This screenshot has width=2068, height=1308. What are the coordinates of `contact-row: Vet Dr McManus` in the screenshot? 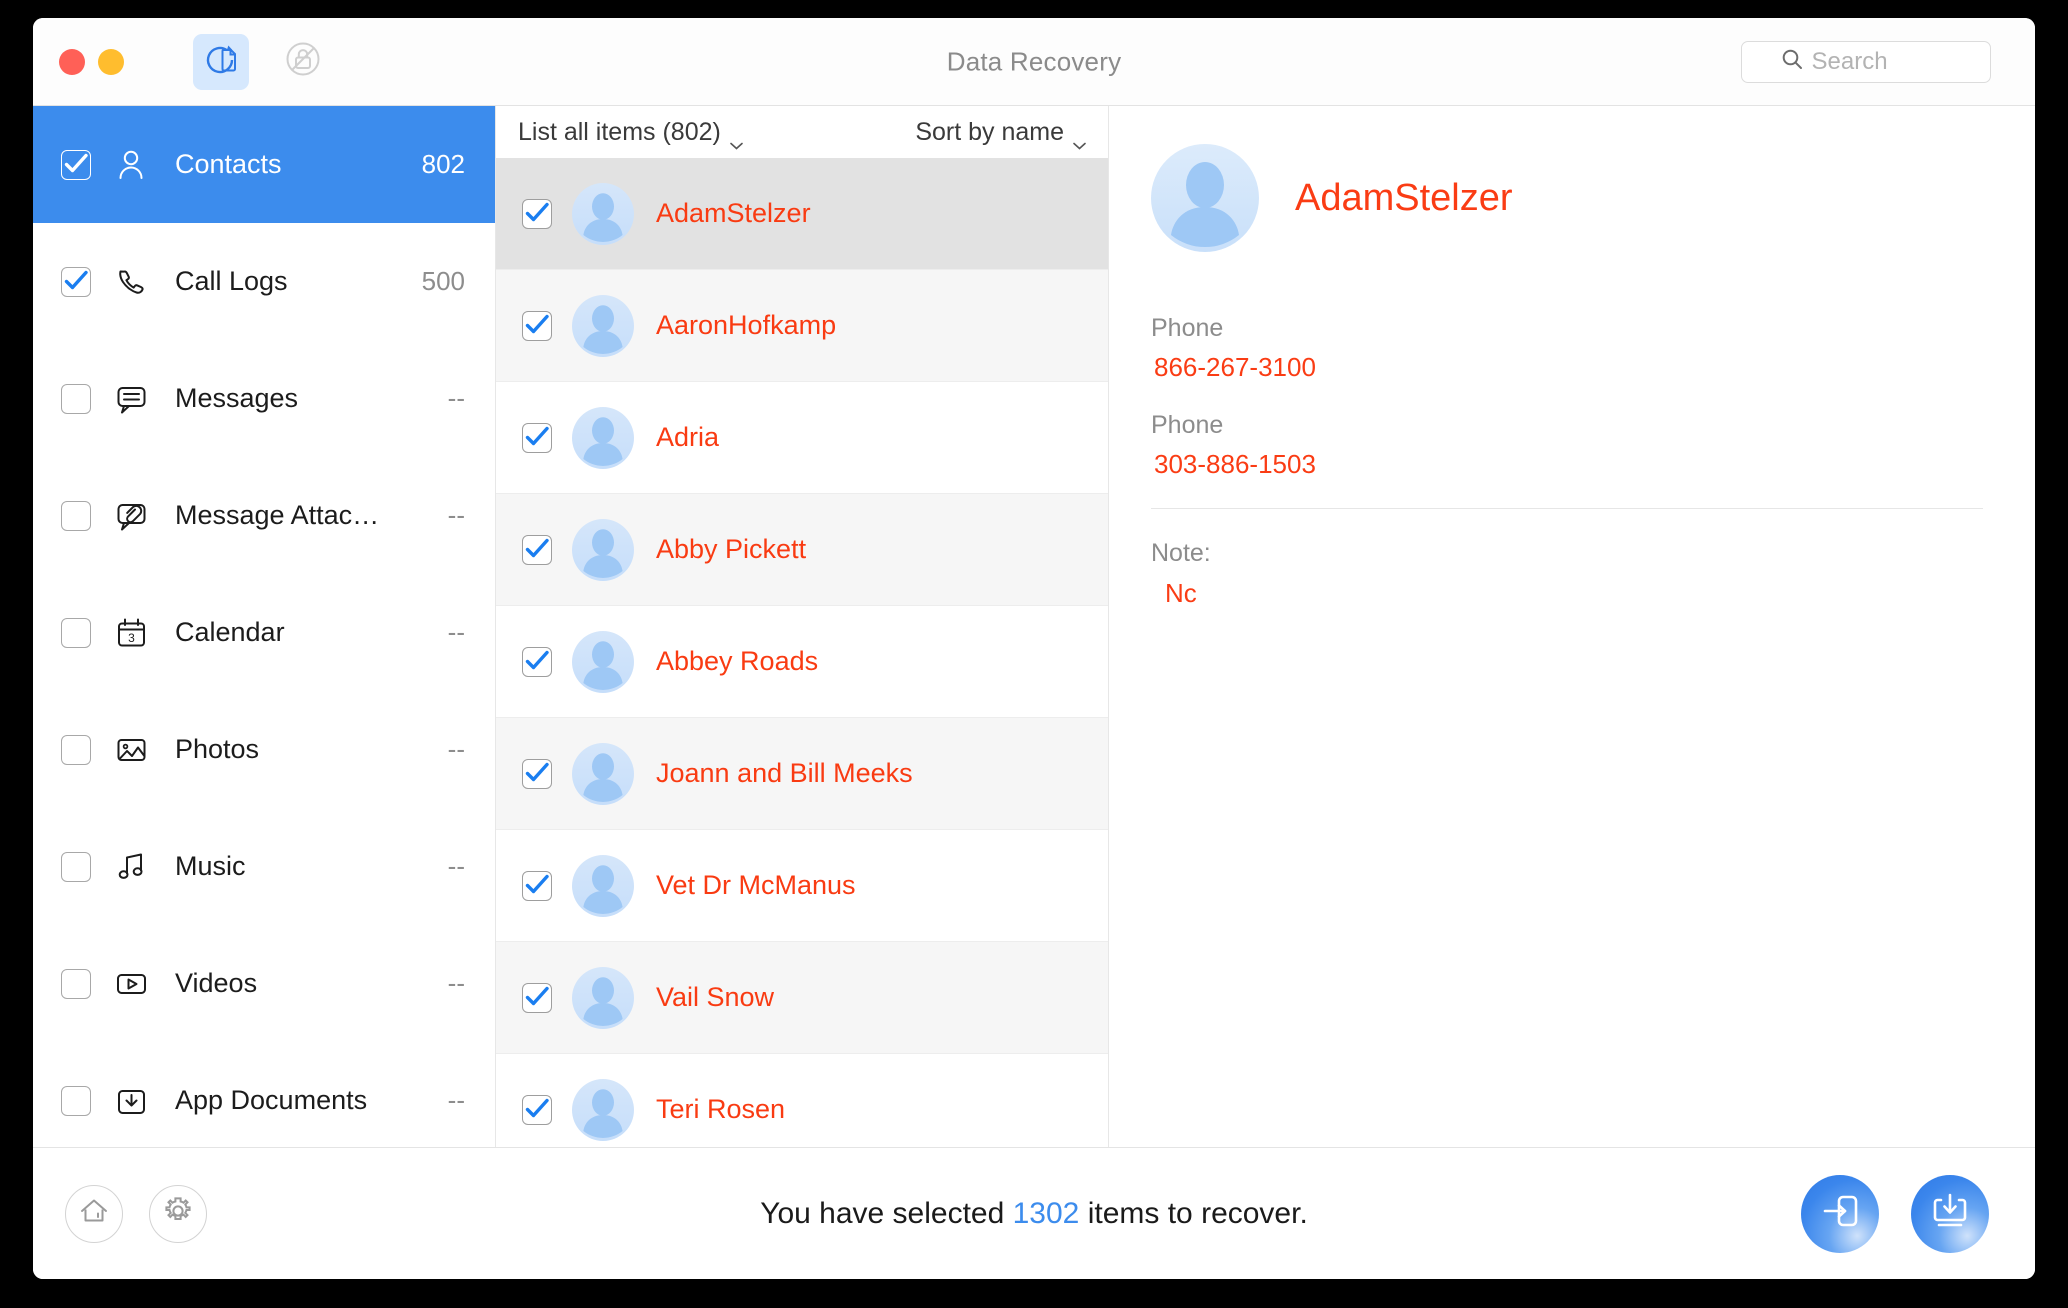 It's located at (802, 886).